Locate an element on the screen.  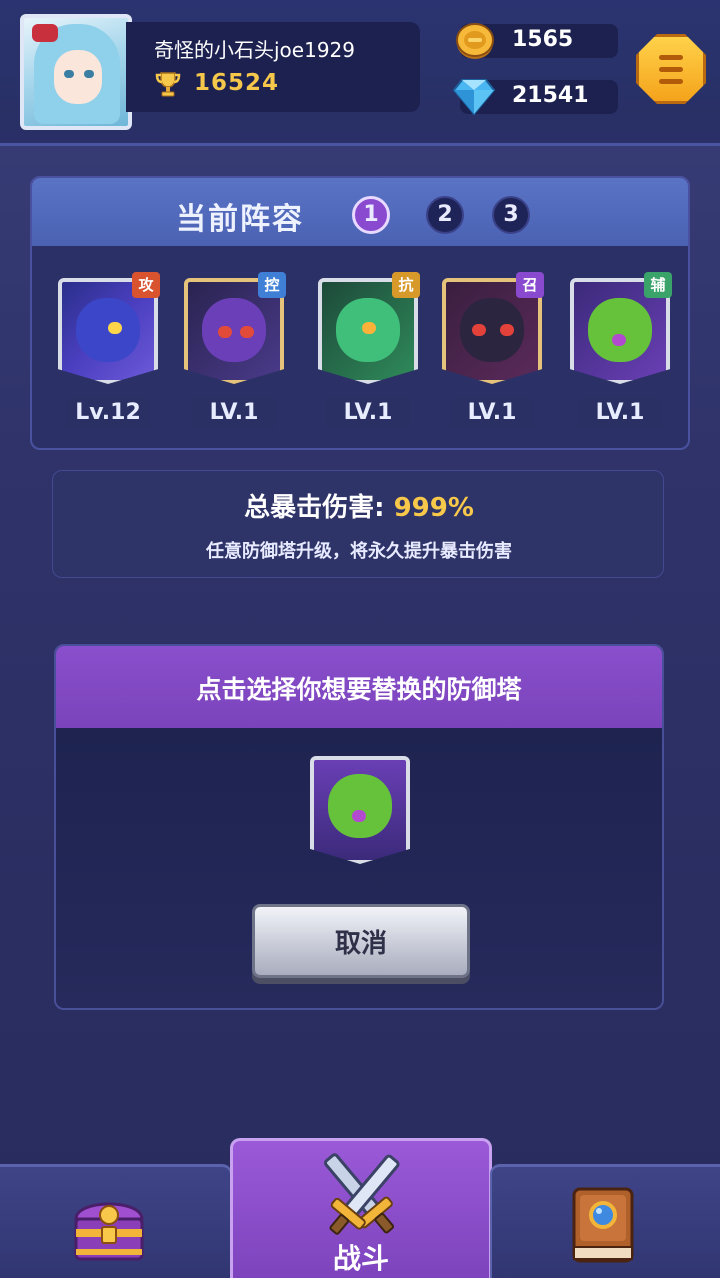
menu-button is located at coordinates (671, 69).